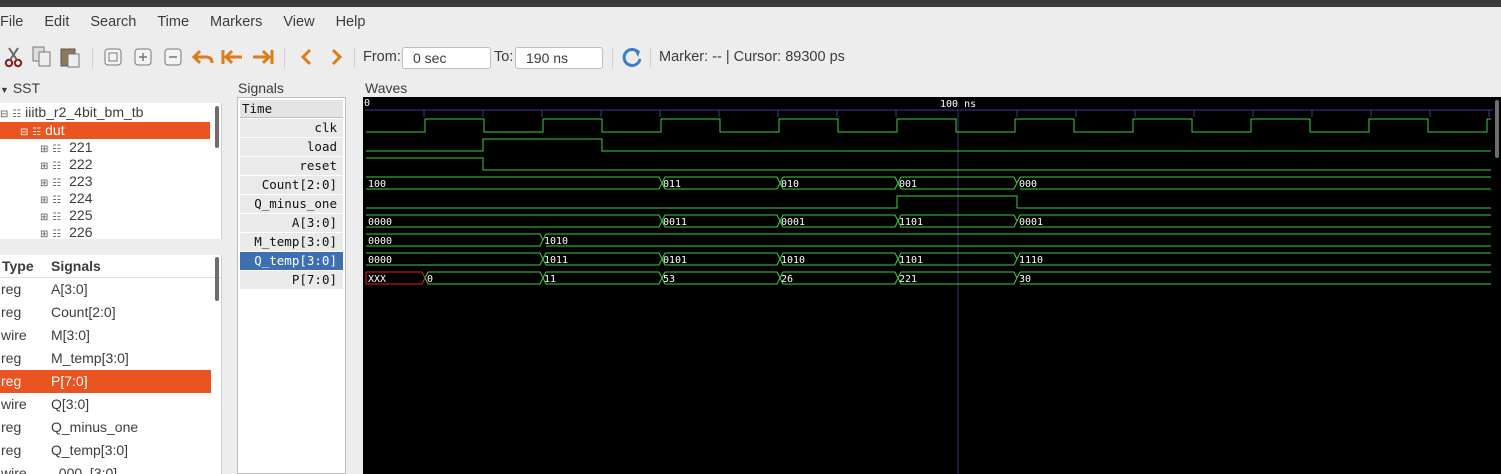 Image resolution: width=1501 pixels, height=474 pixels. What do you see at coordinates (302, 22) in the screenshot?
I see `menu-view: View` at bounding box center [302, 22].